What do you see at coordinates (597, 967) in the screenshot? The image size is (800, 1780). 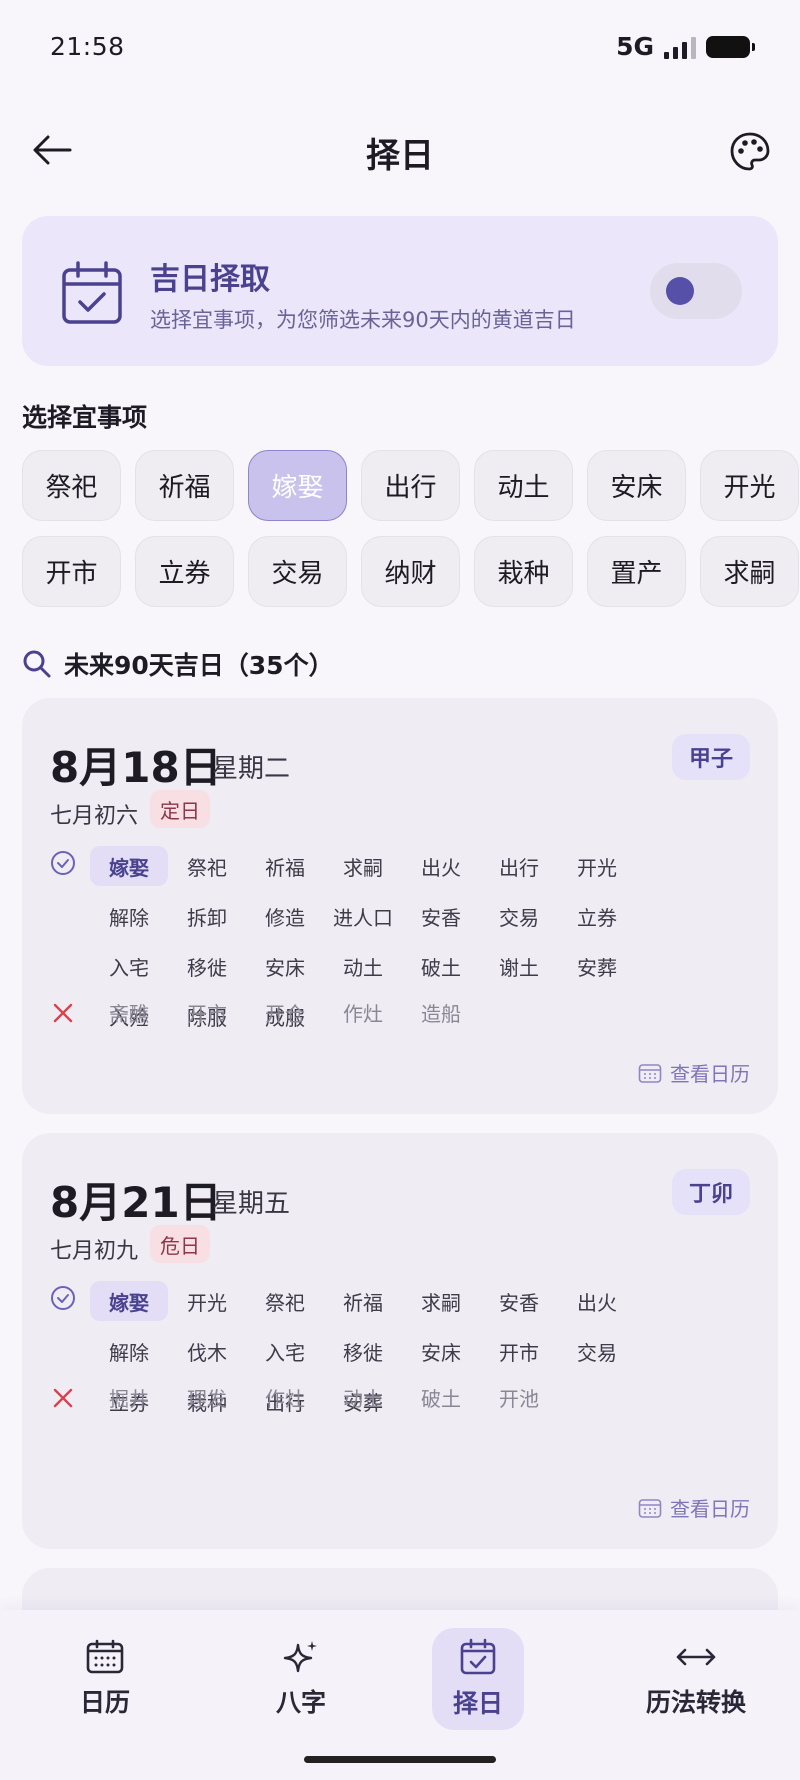 I see `good-tag: 安葬` at bounding box center [597, 967].